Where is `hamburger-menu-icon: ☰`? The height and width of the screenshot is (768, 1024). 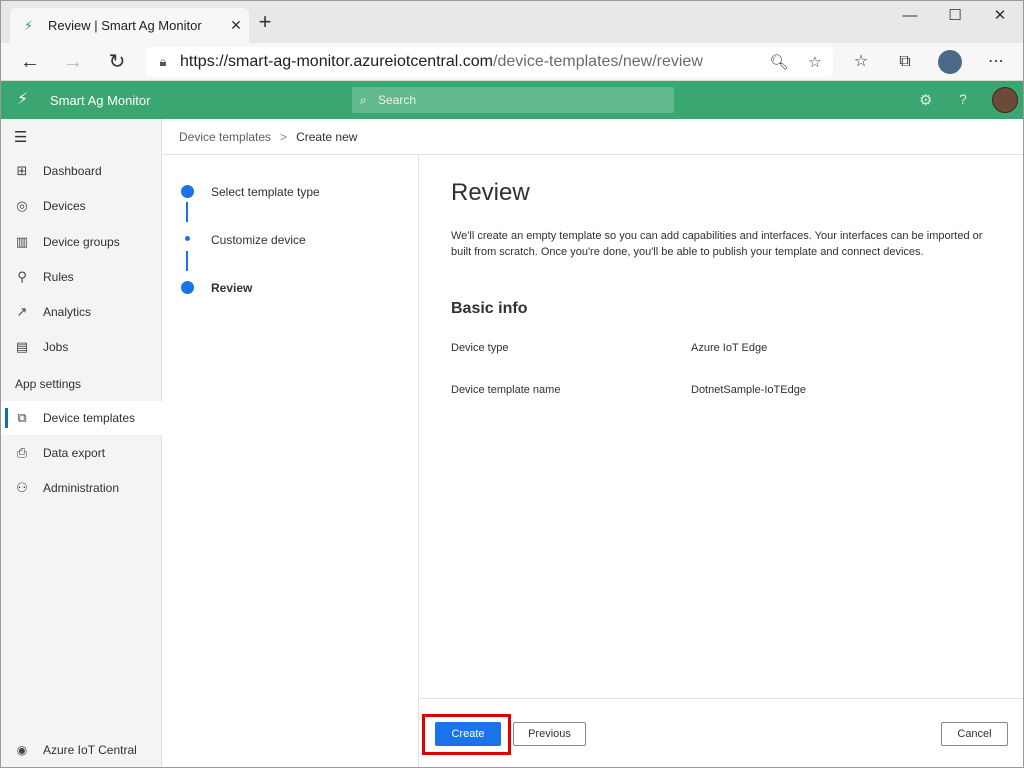
hamburger-menu-icon: ☰ is located at coordinates (20, 137).